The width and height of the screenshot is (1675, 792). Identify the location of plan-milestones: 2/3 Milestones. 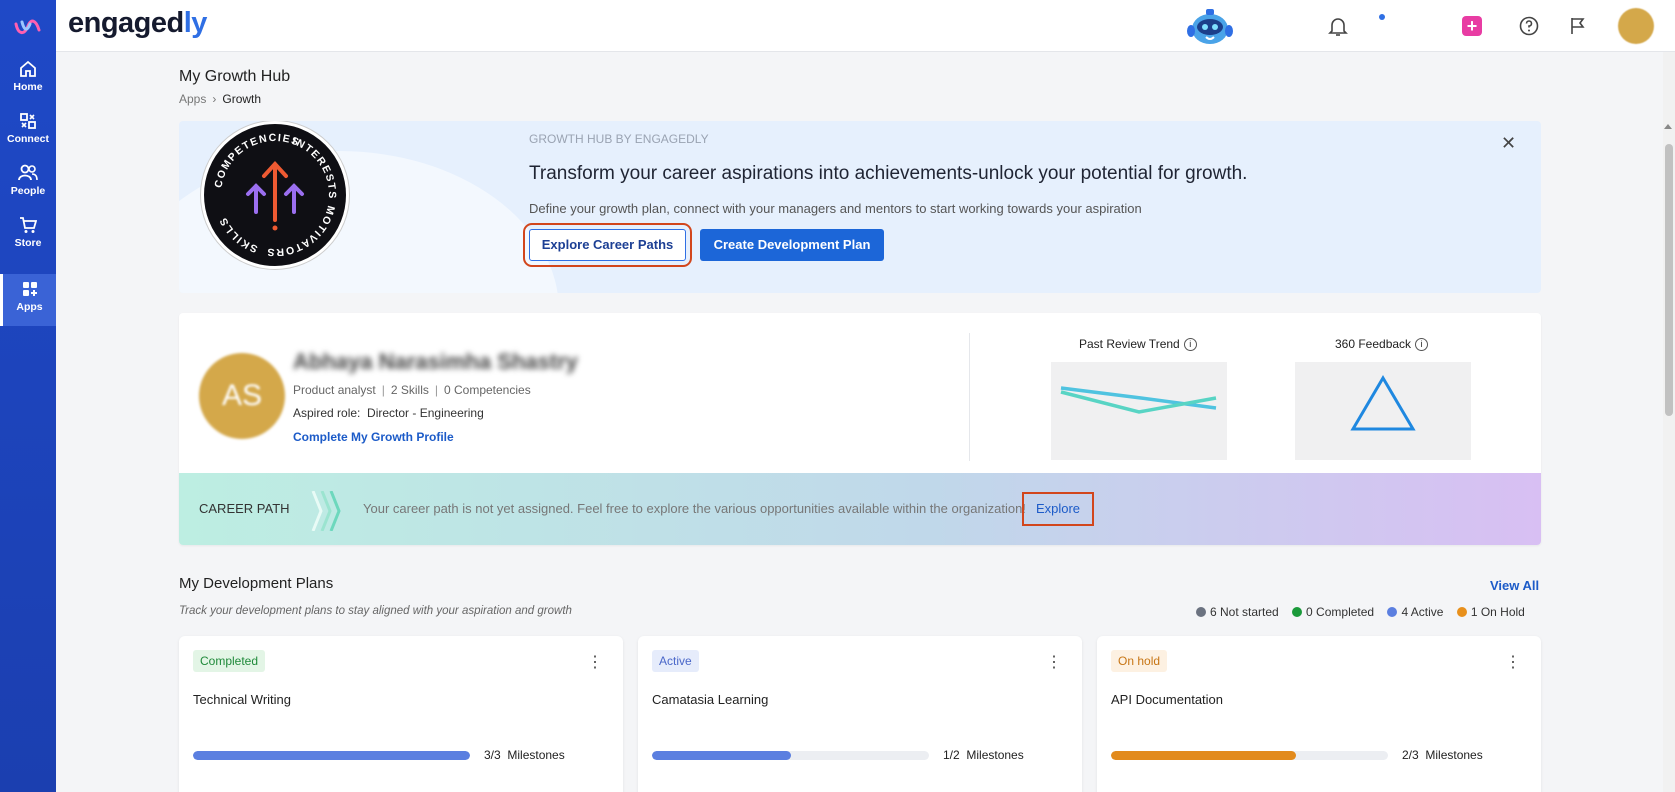
(1442, 755).